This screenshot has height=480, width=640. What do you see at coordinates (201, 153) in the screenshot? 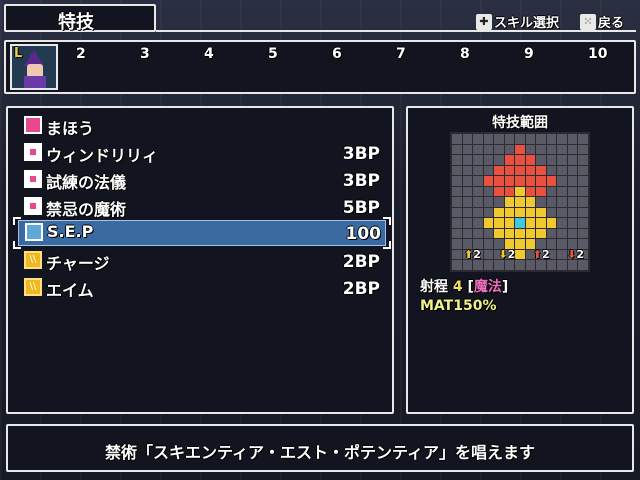
I see `skill-row: ウィンドリリィ 3BP` at bounding box center [201, 153].